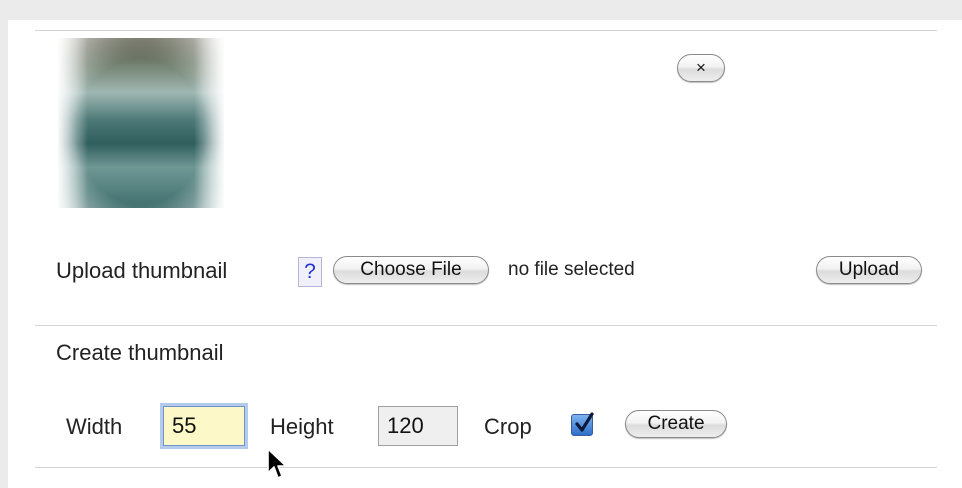 The height and width of the screenshot is (488, 962). What do you see at coordinates (302, 426) in the screenshot?
I see `height-label: Height` at bounding box center [302, 426].